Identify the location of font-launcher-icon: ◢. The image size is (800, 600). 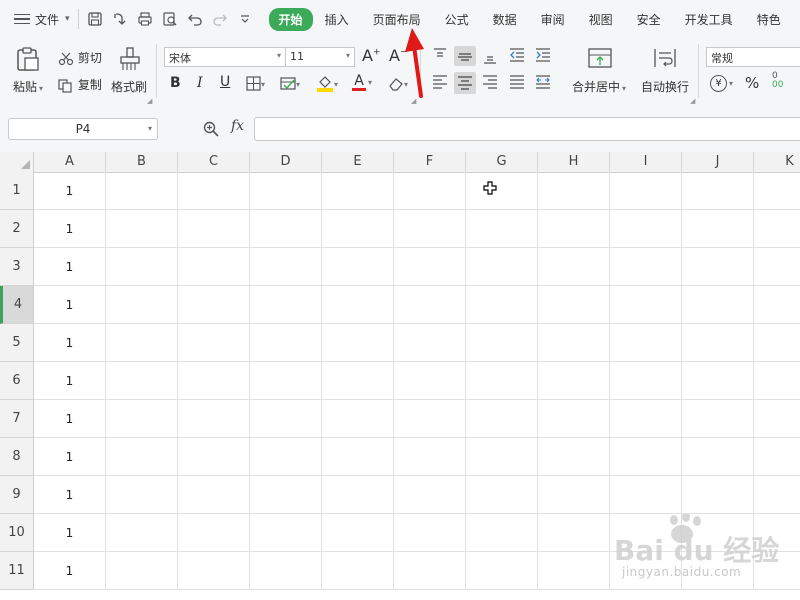
(413, 101).